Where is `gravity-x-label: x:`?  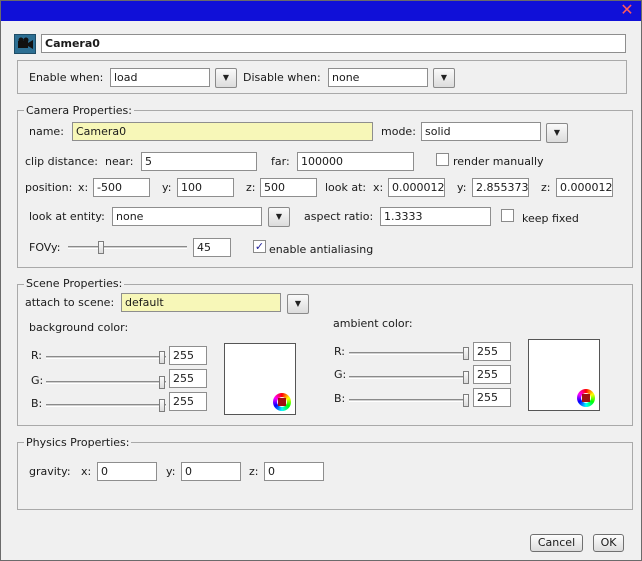 gravity-x-label: x: is located at coordinates (86, 471).